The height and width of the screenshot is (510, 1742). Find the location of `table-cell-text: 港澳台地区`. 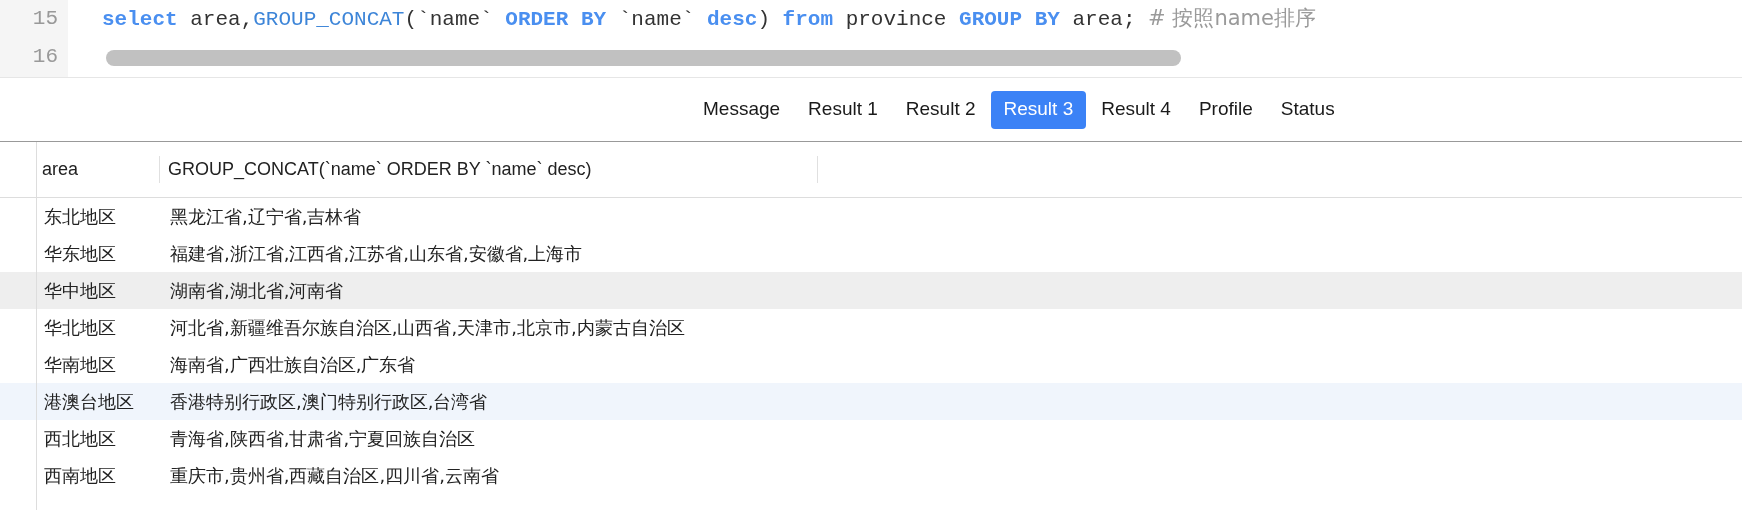

table-cell-text: 港澳台地区 is located at coordinates (89, 402).